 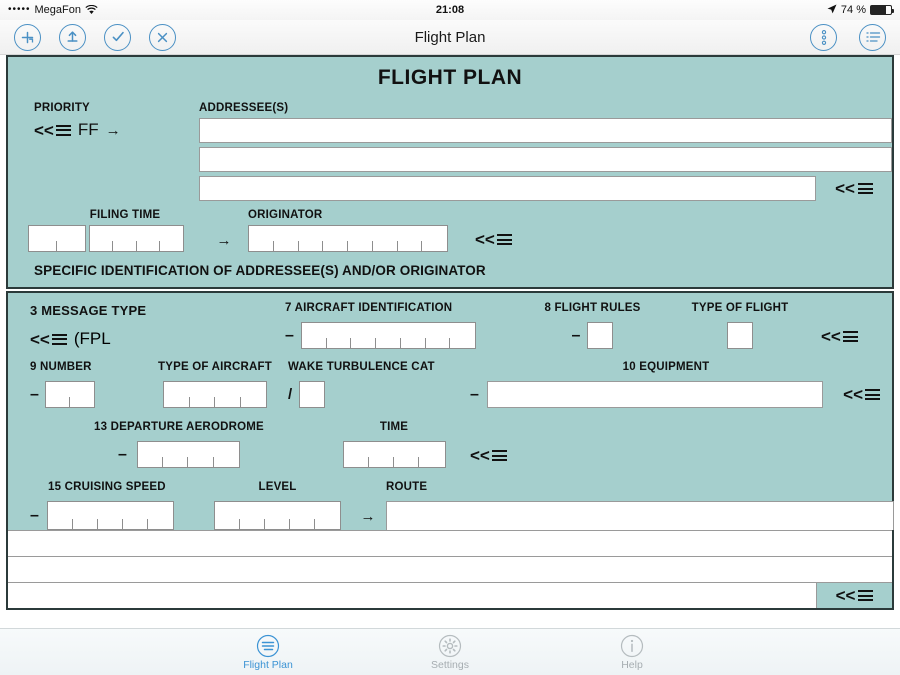 What do you see at coordinates (740, 335) in the screenshot?
I see `type-of-flight-input` at bounding box center [740, 335].